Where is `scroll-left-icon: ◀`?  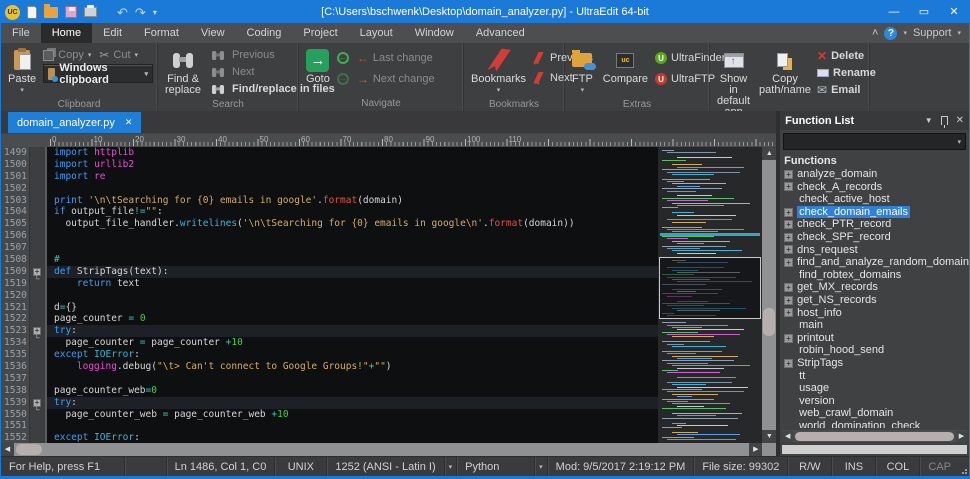
scroll-left-icon: ◀ is located at coordinates (7, 449).